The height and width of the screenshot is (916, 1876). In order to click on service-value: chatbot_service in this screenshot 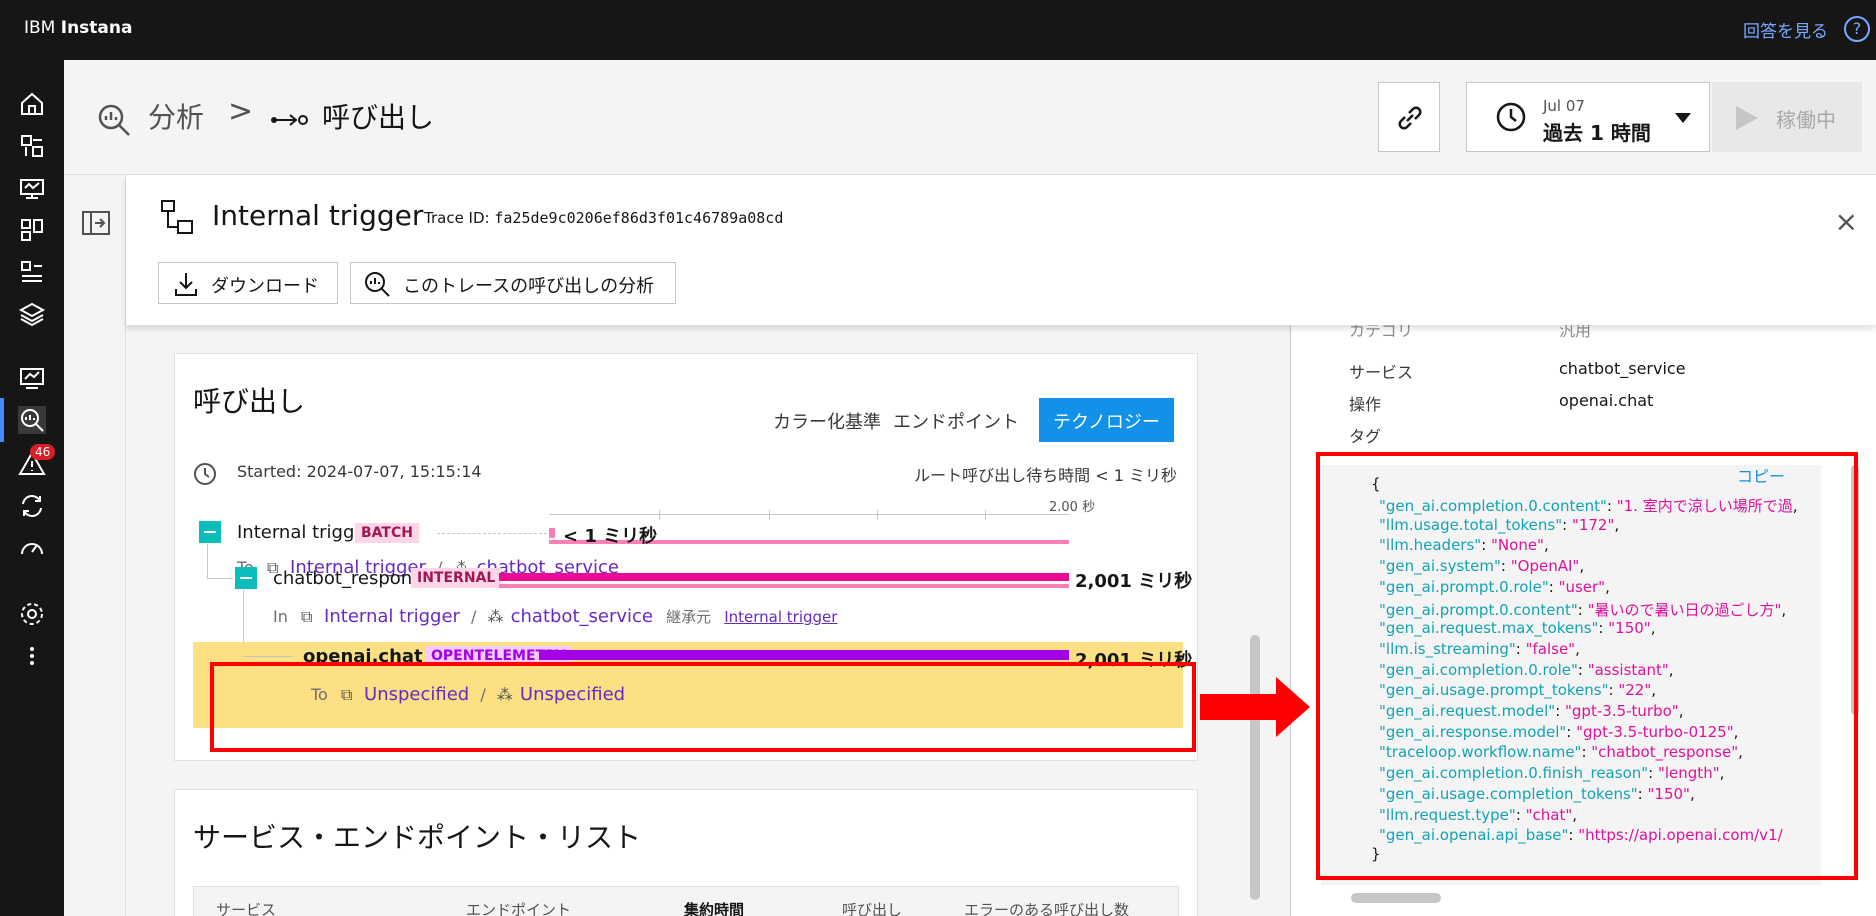, I will do `click(1622, 368)`.